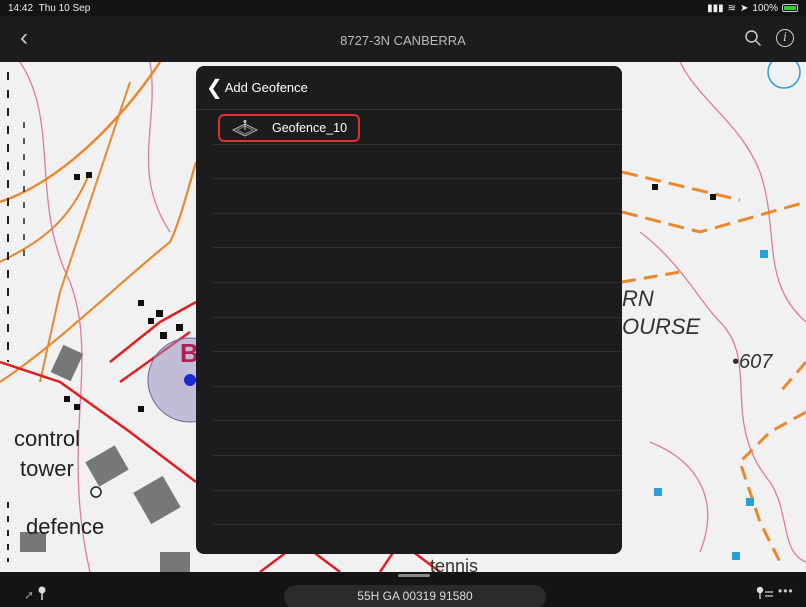 Image resolution: width=806 pixels, height=607 pixels. What do you see at coordinates (47, 468) in the screenshot?
I see `map-label-tower: tower` at bounding box center [47, 468].